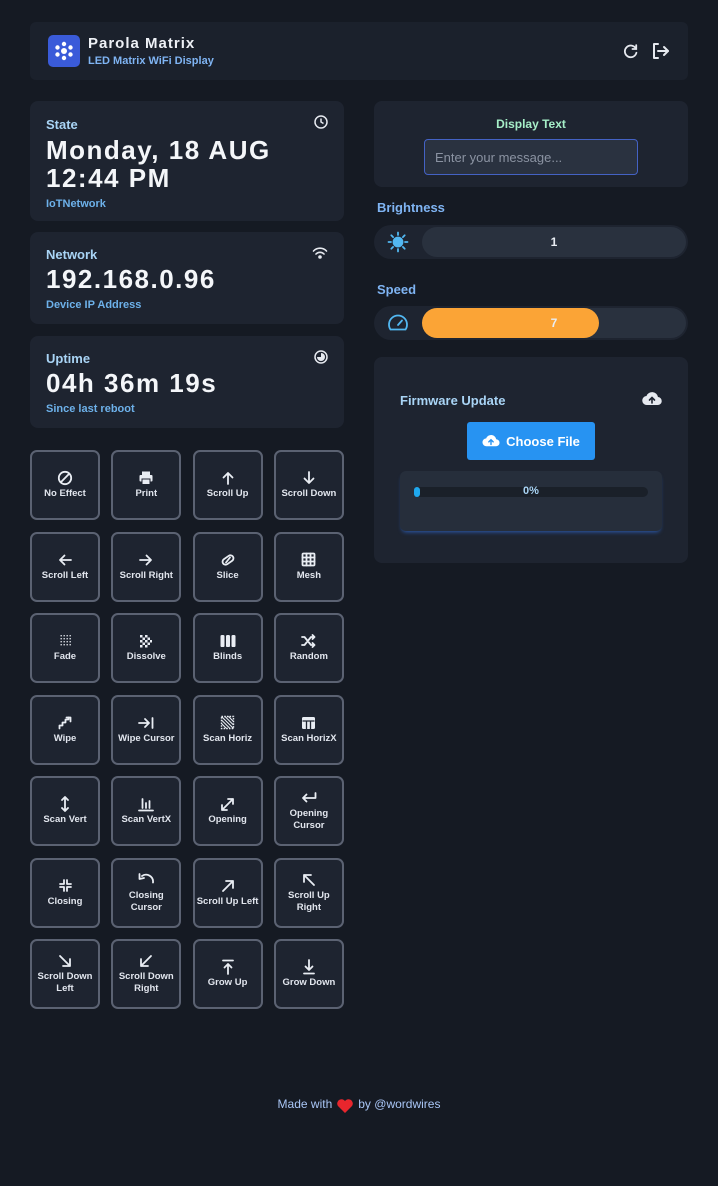 The height and width of the screenshot is (1186, 718). I want to click on printer-icon, so click(146, 478).